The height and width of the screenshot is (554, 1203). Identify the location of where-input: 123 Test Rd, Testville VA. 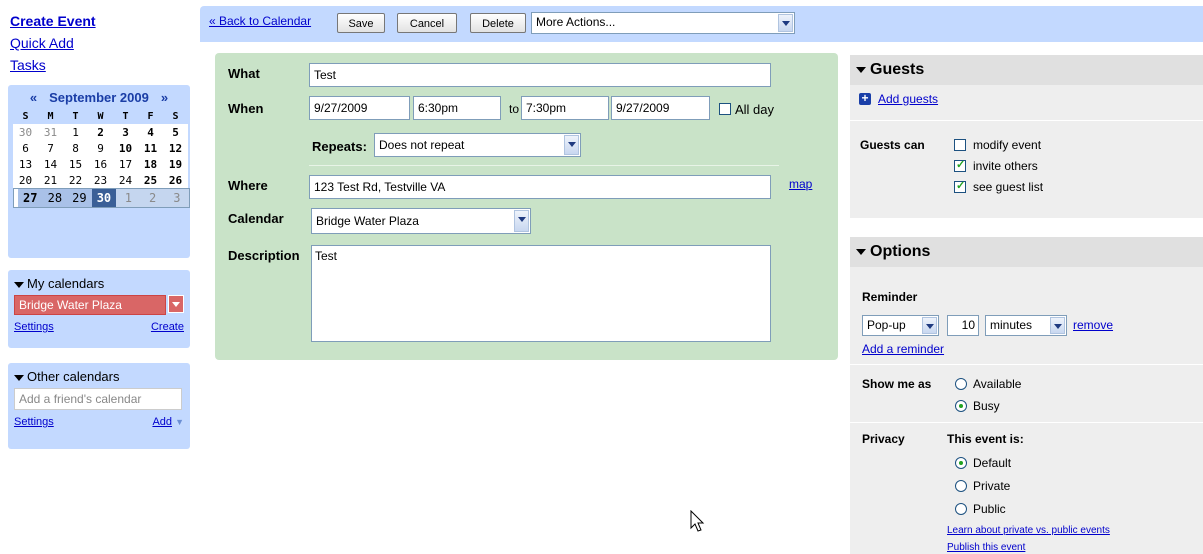
(540, 187).